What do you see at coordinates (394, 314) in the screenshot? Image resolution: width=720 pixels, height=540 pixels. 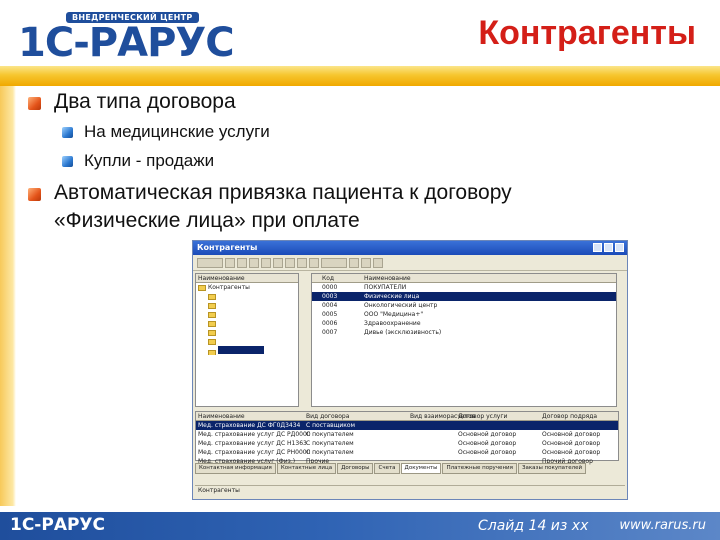 I see `list-item-name: ООО "Медицина+"` at bounding box center [394, 314].